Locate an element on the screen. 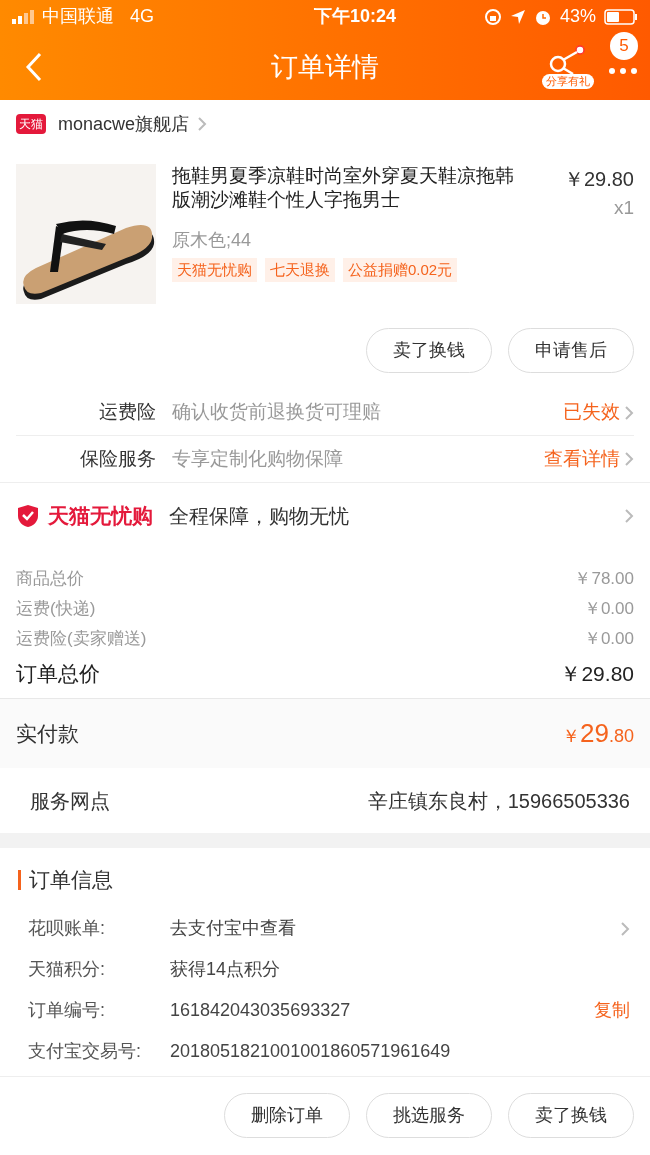  service-tag: 天猫无忧购 is located at coordinates (214, 269).